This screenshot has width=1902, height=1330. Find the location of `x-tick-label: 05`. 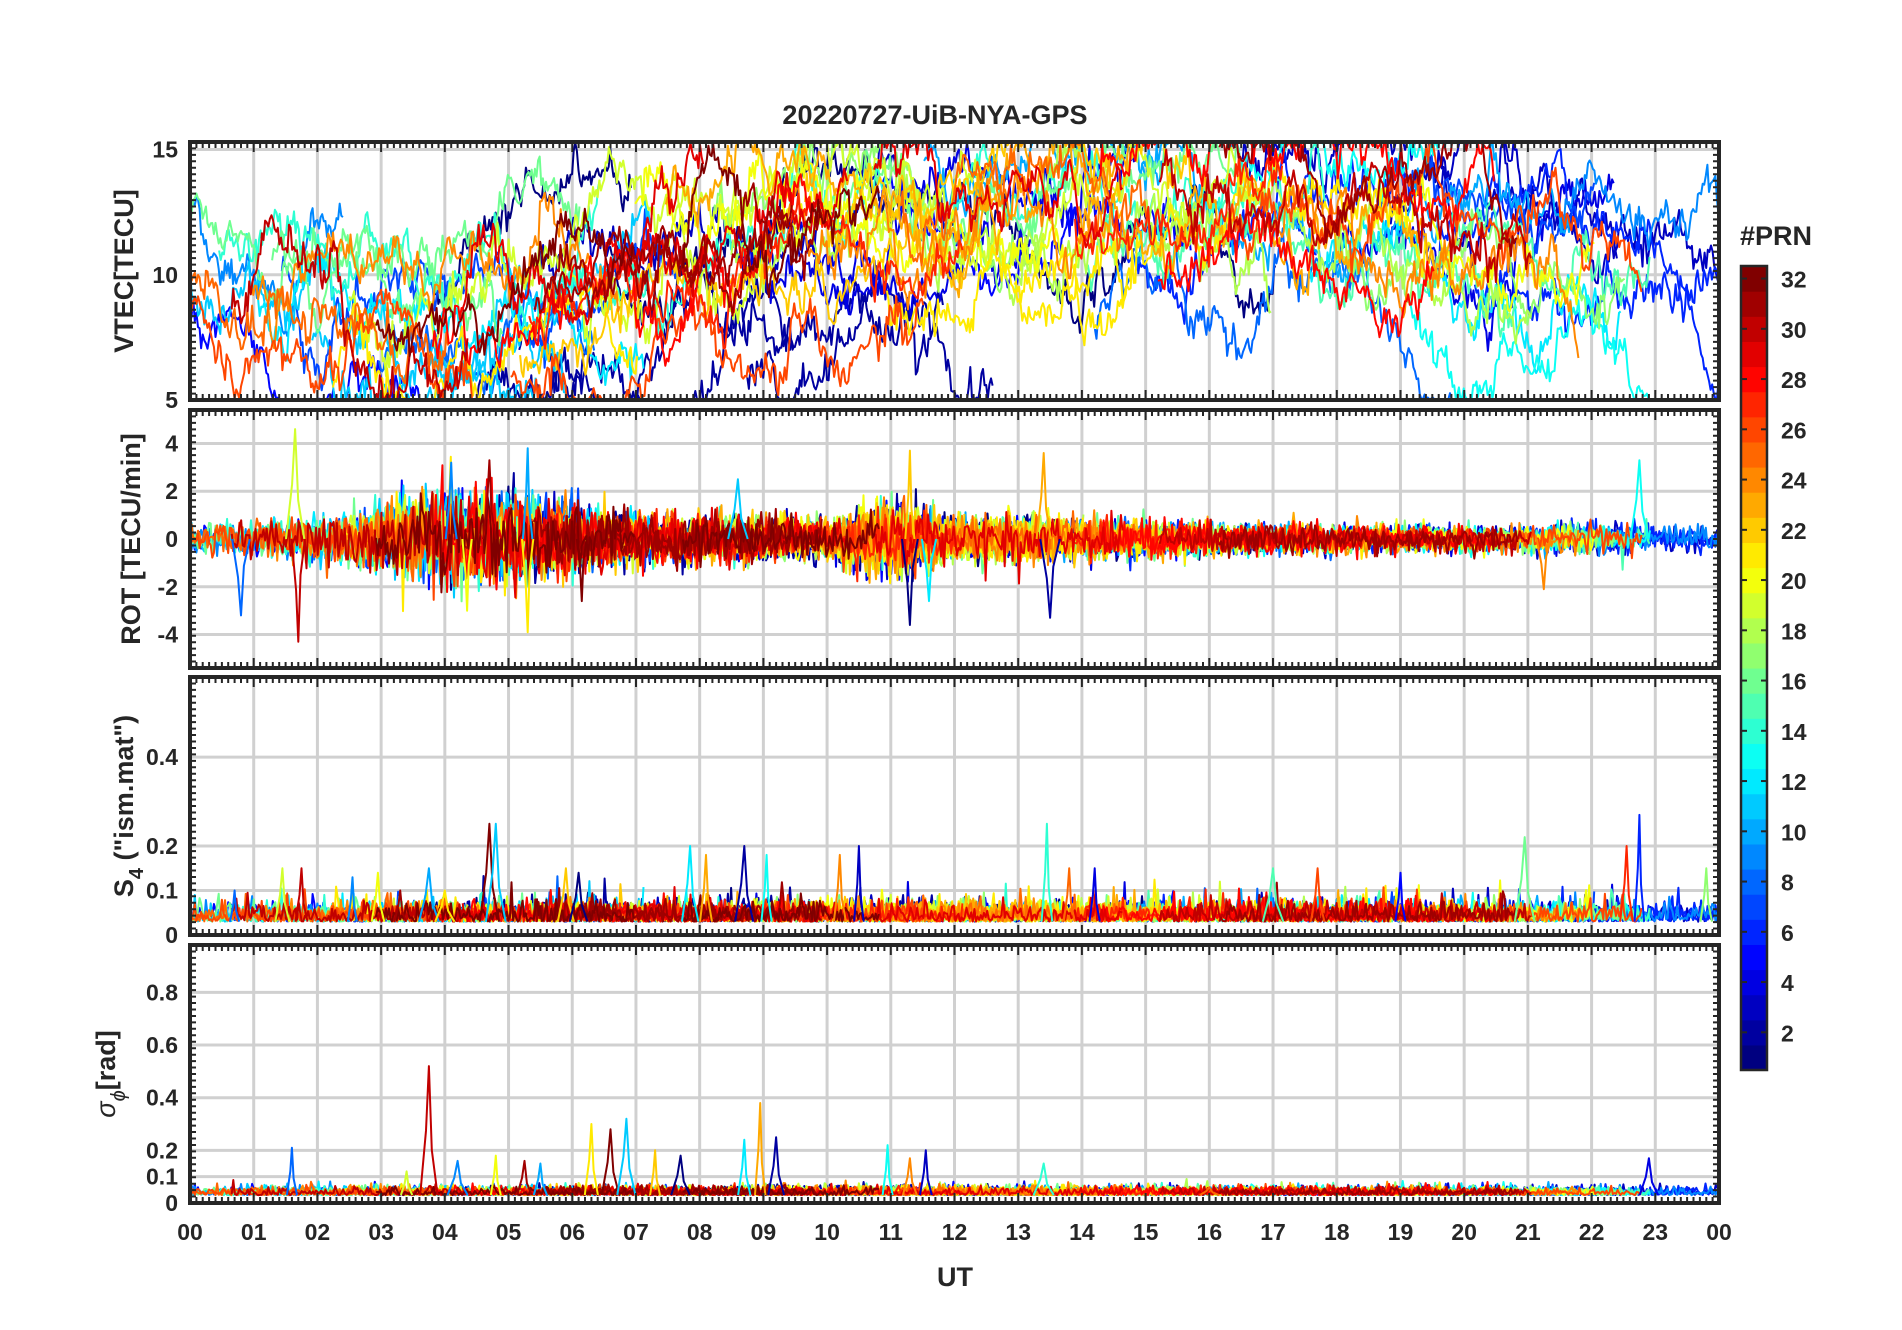

x-tick-label: 05 is located at coordinates (509, 1232).